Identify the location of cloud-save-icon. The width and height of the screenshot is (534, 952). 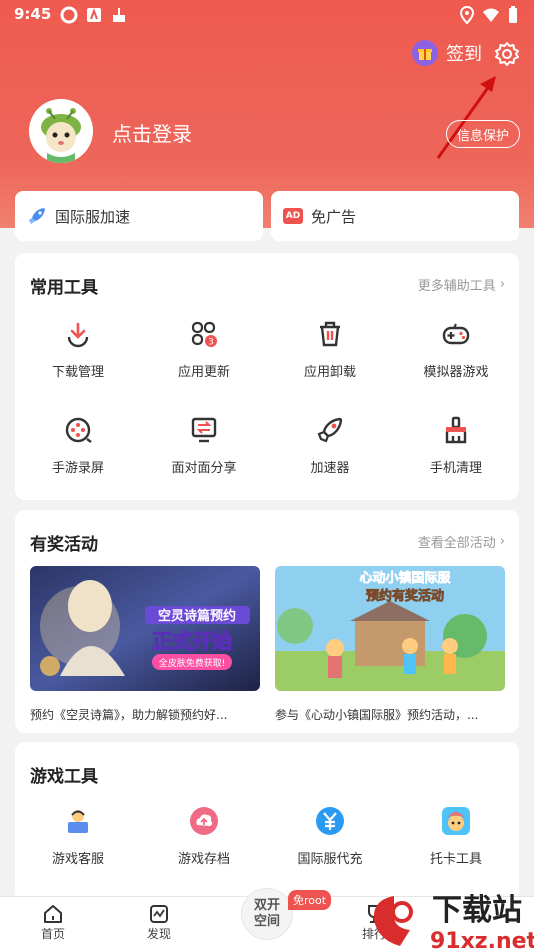
(204, 821).